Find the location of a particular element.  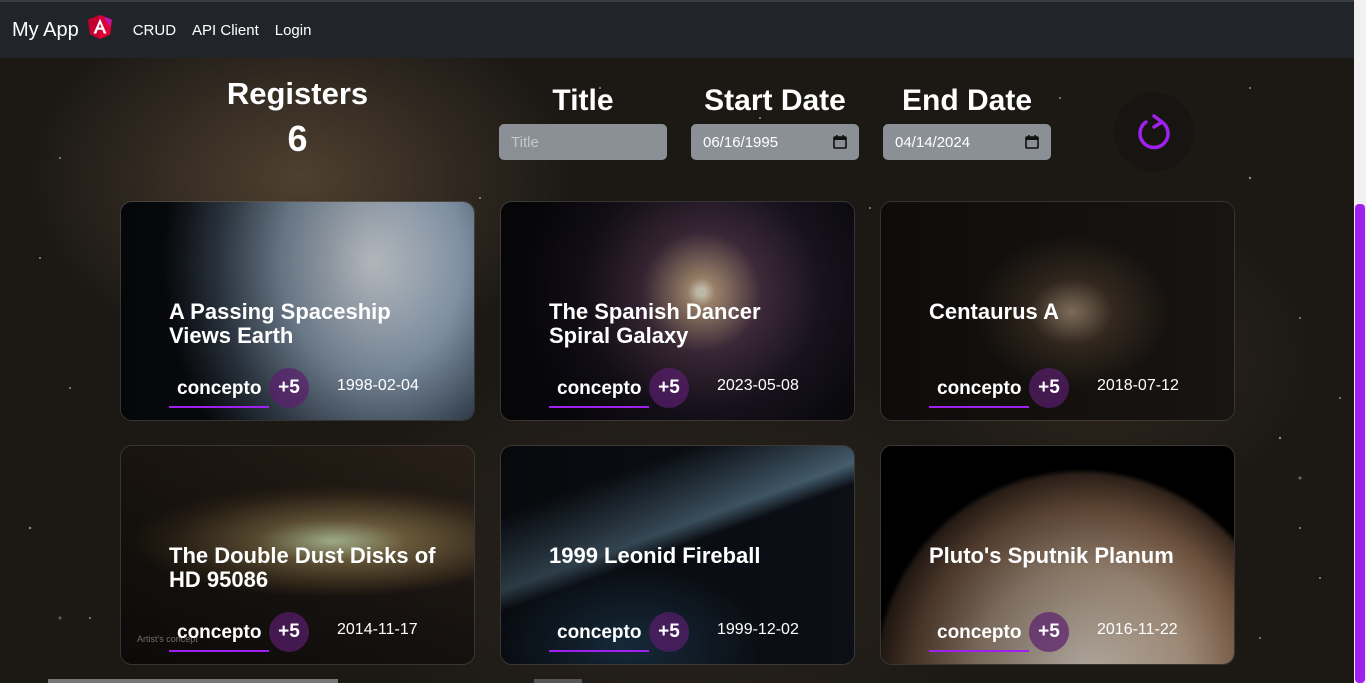

card-title: 1999 Leonid Fireball is located at coordinates (655, 555).